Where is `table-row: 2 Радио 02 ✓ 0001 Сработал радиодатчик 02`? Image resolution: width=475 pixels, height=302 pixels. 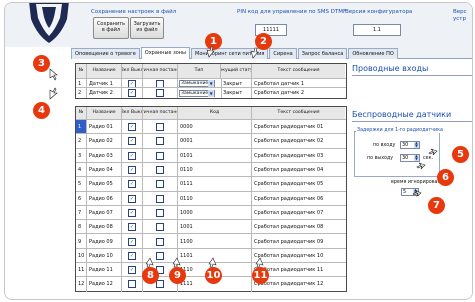
table-row: 2 Радио 02 ✓ 0001 Сработал радиодатчик 02 is located at coordinates (211, 141).